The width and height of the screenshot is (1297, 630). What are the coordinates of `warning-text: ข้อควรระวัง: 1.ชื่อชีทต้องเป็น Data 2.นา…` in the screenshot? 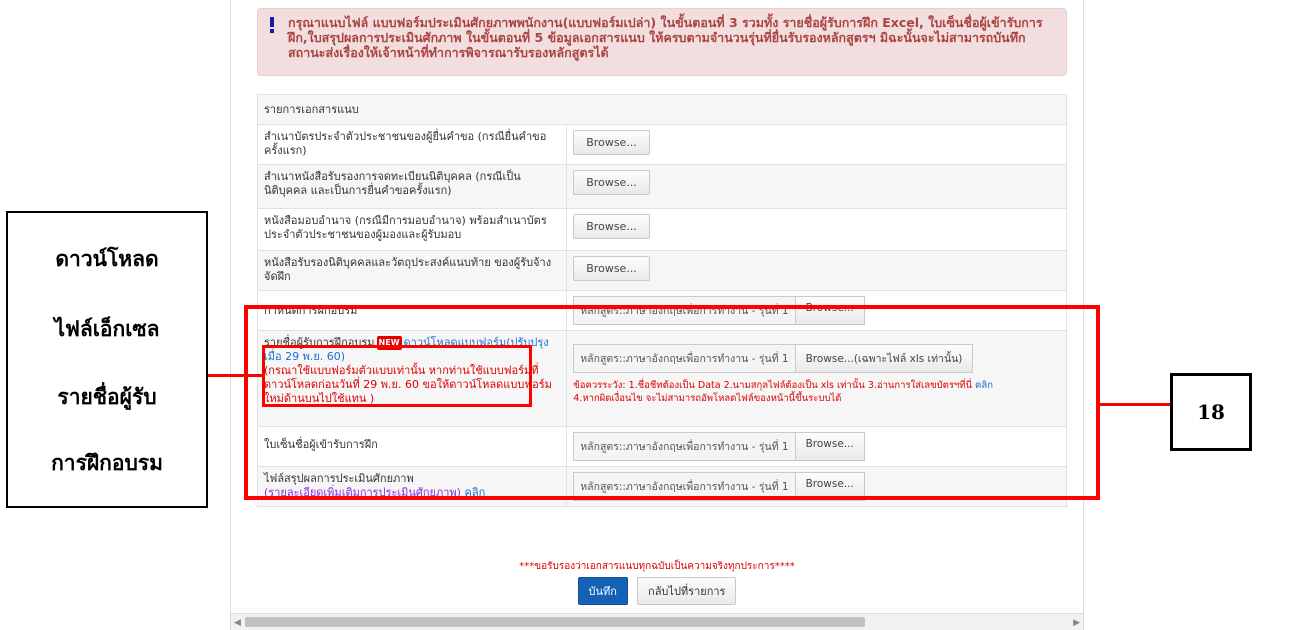 It's located at (773, 385).